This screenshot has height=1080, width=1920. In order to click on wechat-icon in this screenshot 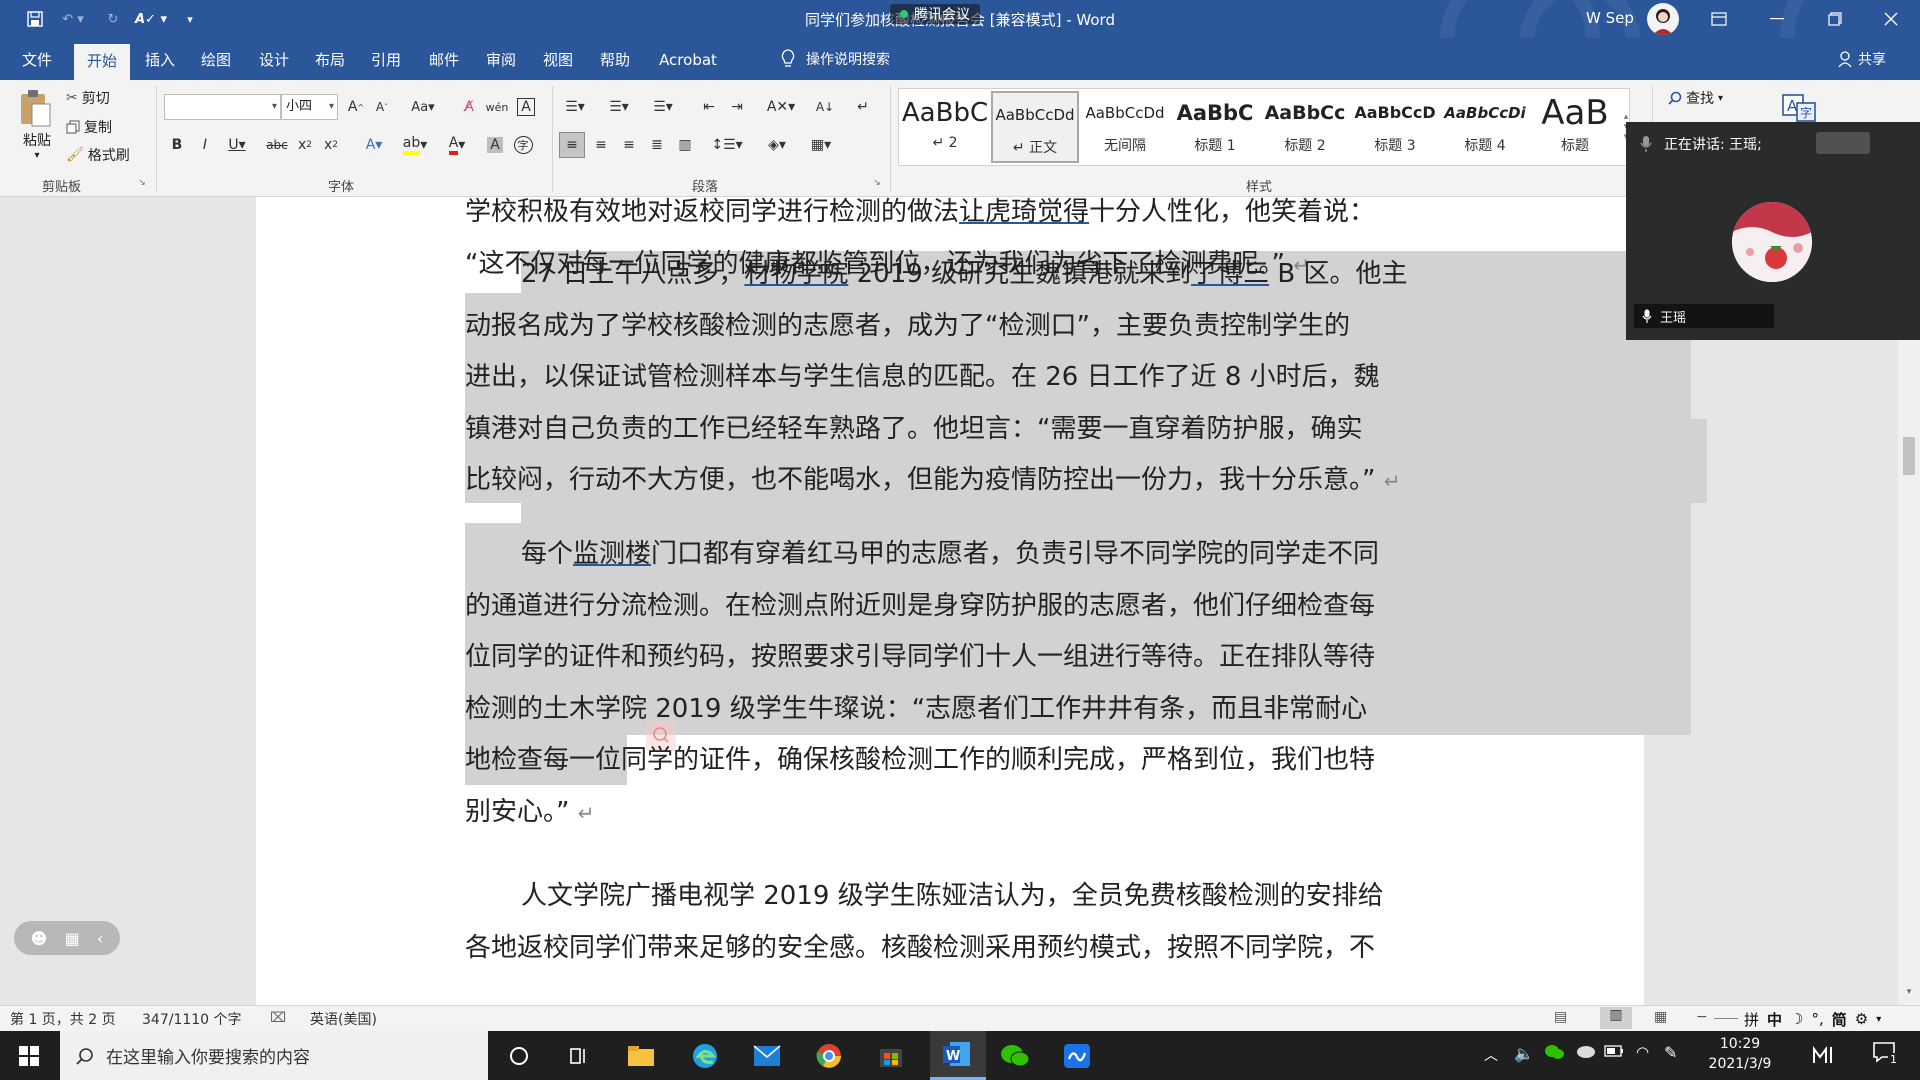, I will do `click(1015, 1056)`.